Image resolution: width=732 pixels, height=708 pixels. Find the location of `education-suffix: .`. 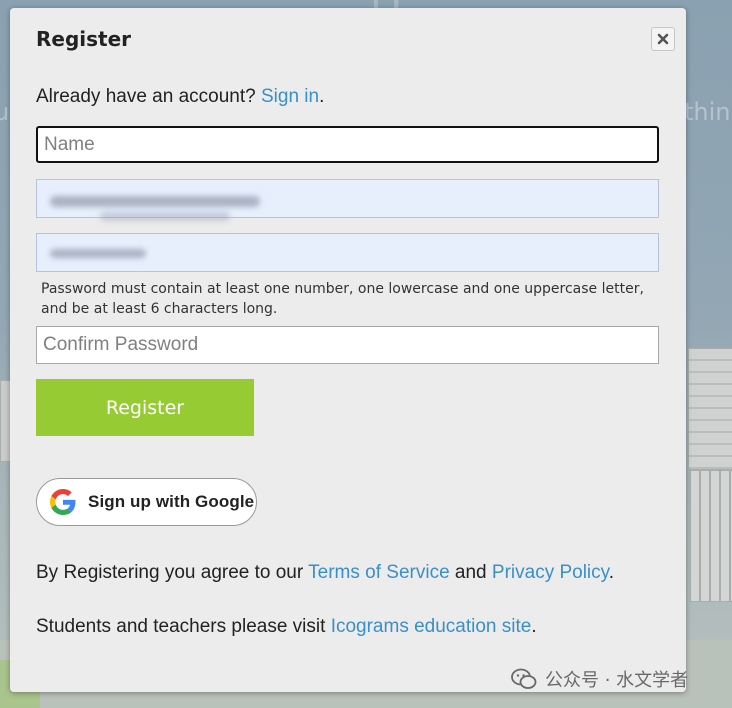

education-suffix: . is located at coordinates (534, 626).